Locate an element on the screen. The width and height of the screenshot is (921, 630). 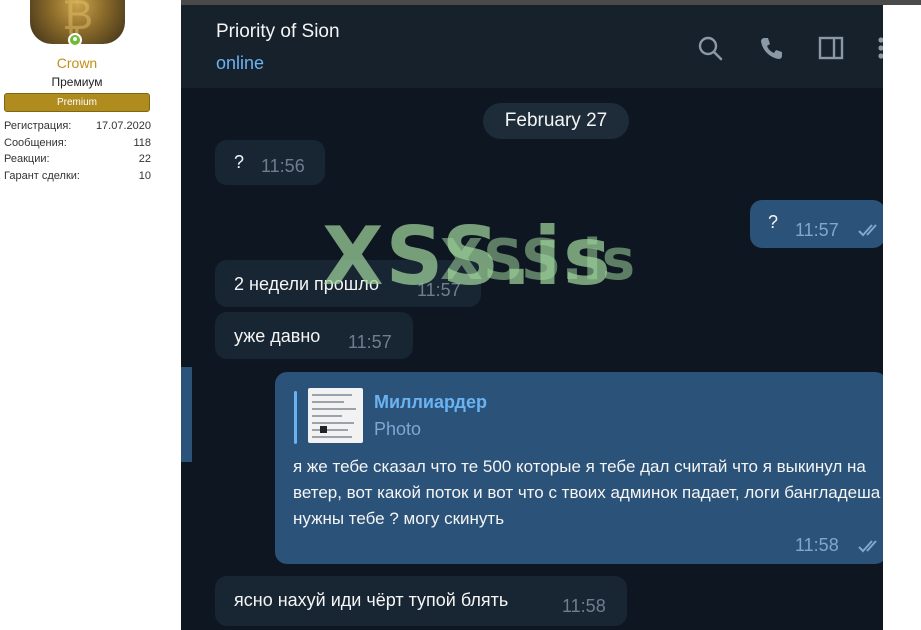
stat-label: Гарант сделки: is located at coordinates (42, 175).